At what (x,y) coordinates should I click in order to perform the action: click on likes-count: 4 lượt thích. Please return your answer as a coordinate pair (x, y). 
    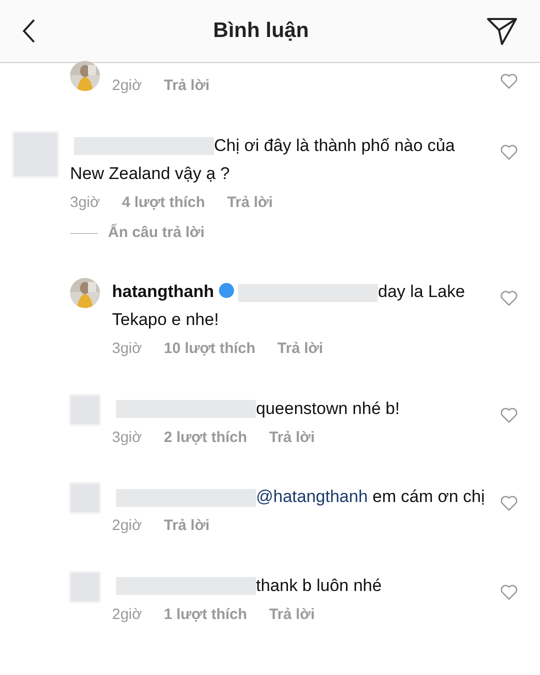
    Looking at the image, I should click on (164, 203).